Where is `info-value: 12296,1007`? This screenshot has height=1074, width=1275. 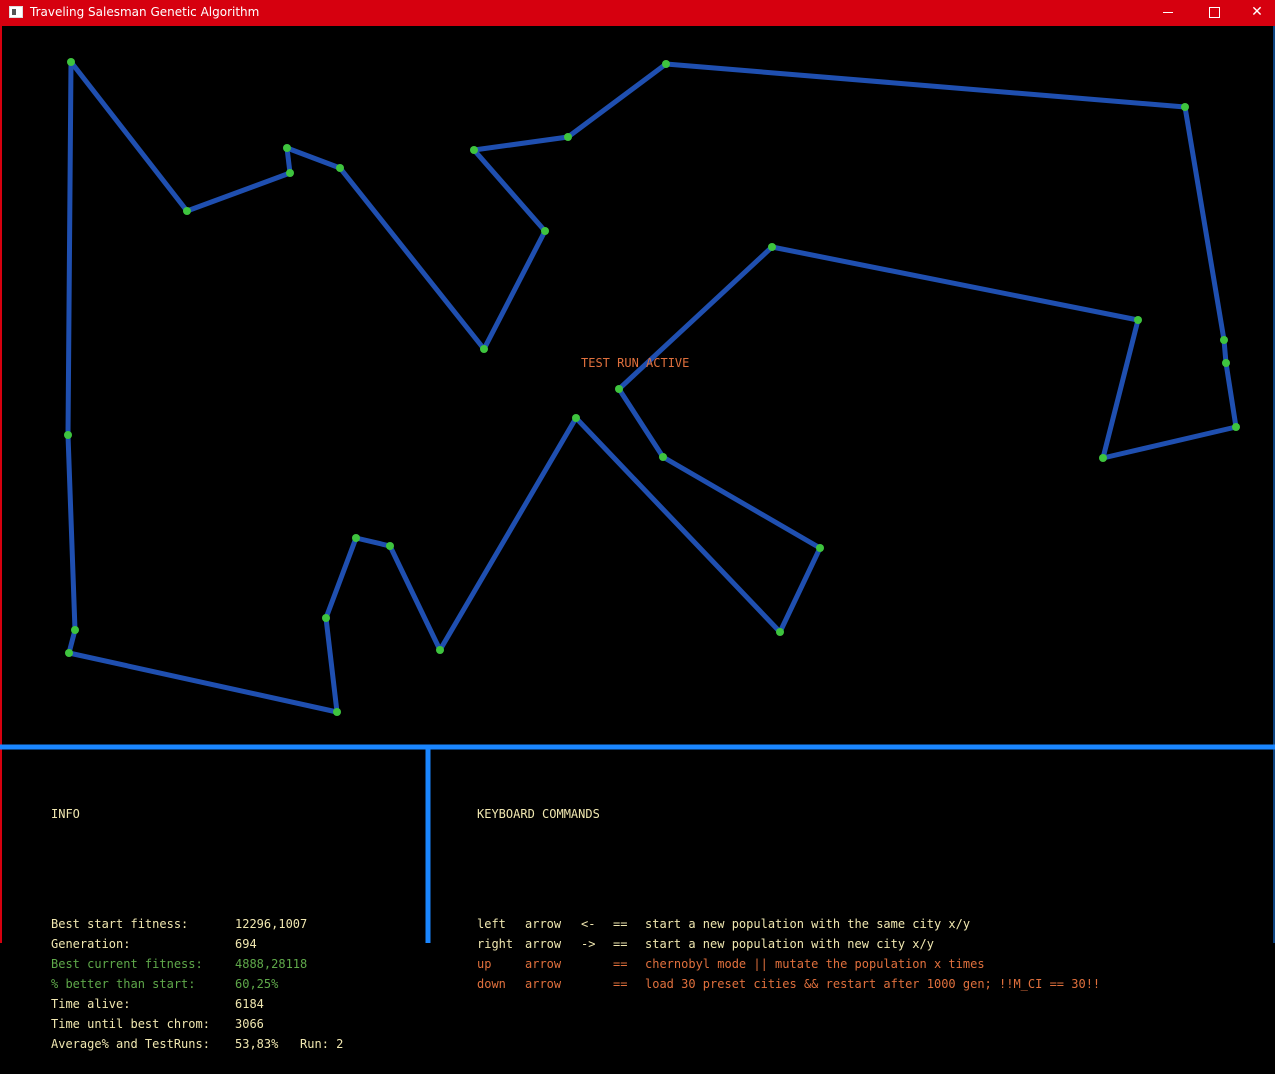
info-value: 12296,1007 is located at coordinates (271, 924).